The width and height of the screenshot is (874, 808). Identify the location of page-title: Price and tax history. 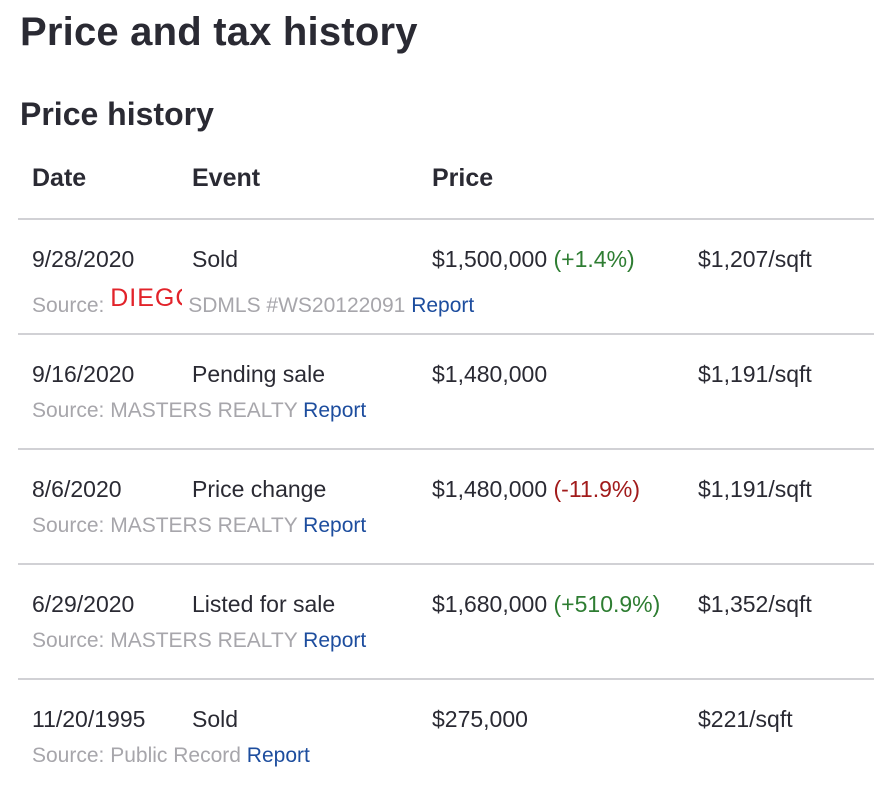
(219, 32).